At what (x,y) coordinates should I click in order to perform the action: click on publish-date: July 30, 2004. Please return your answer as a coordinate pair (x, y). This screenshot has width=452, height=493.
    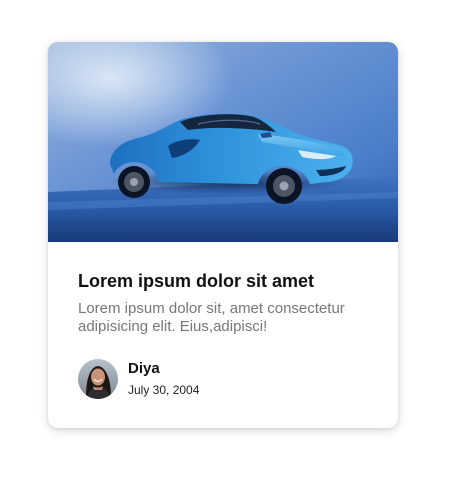
    Looking at the image, I should click on (164, 390).